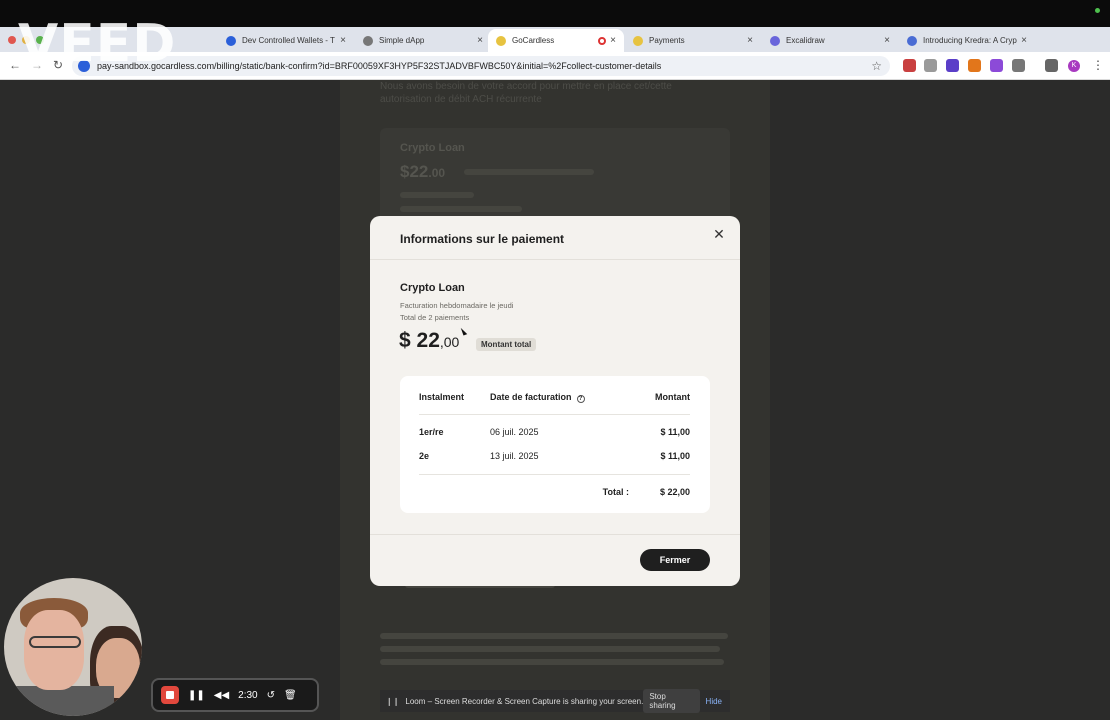  I want to click on puzzle-icon, so click(1018, 65).